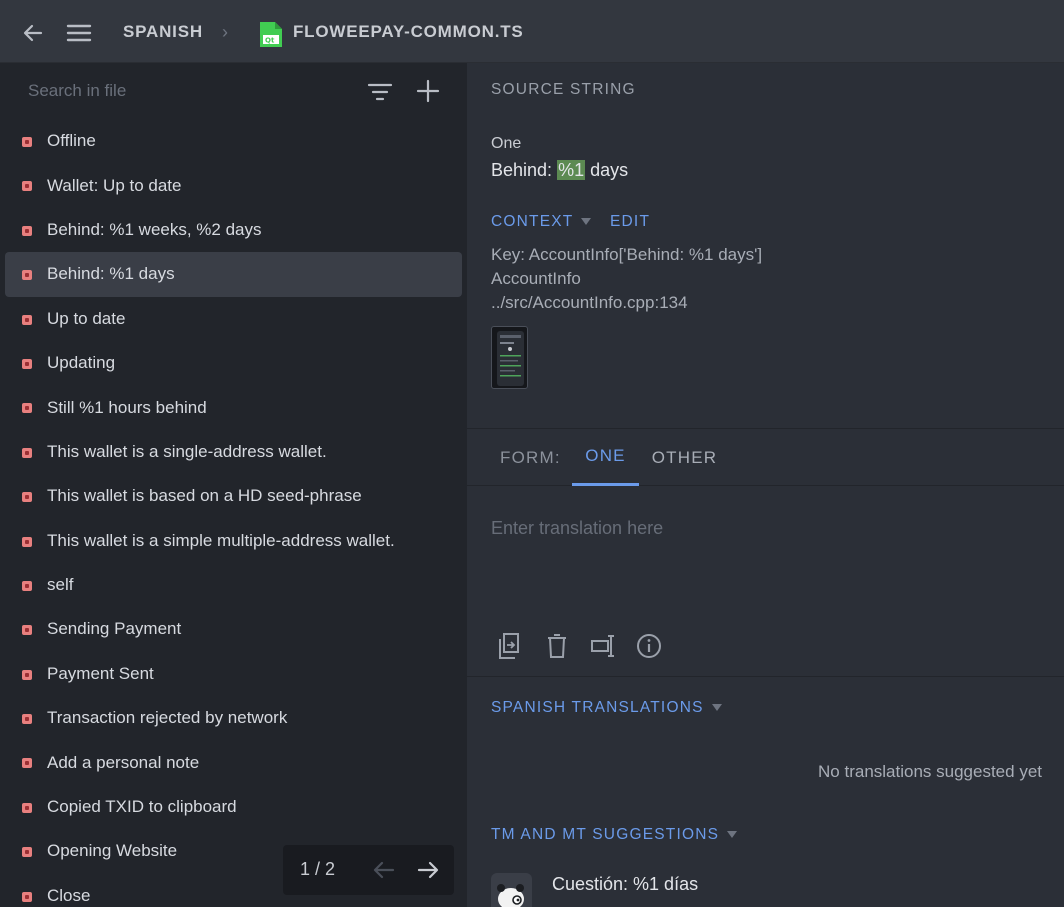 The height and width of the screenshot is (907, 1064). I want to click on delete-icon, so click(557, 646).